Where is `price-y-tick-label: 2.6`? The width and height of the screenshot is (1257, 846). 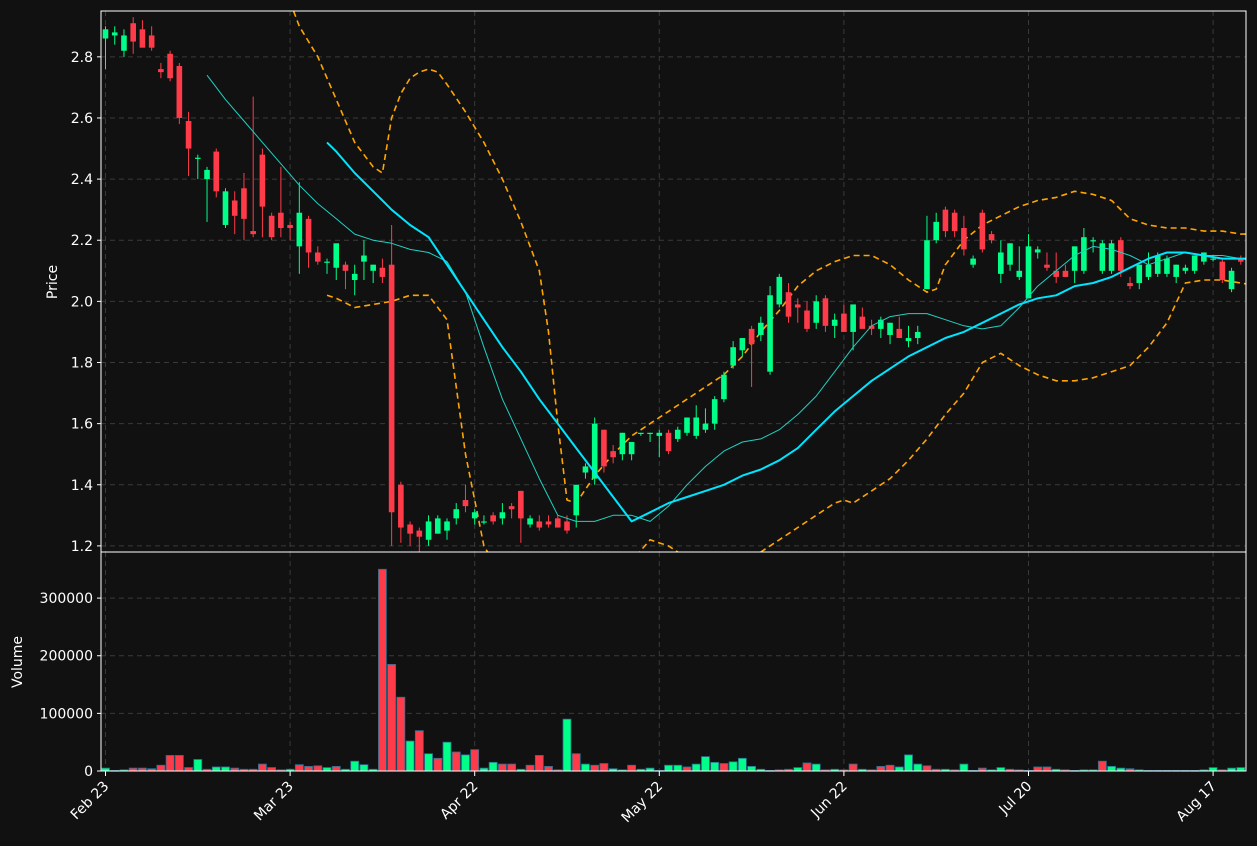
price-y-tick-label: 2.6 is located at coordinates (82, 119).